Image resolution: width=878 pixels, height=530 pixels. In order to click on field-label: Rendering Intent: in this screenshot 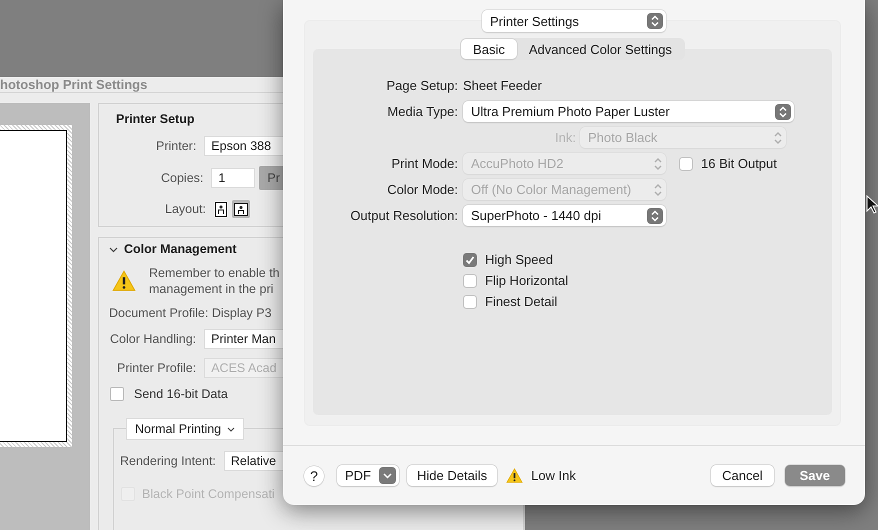, I will do `click(168, 461)`.